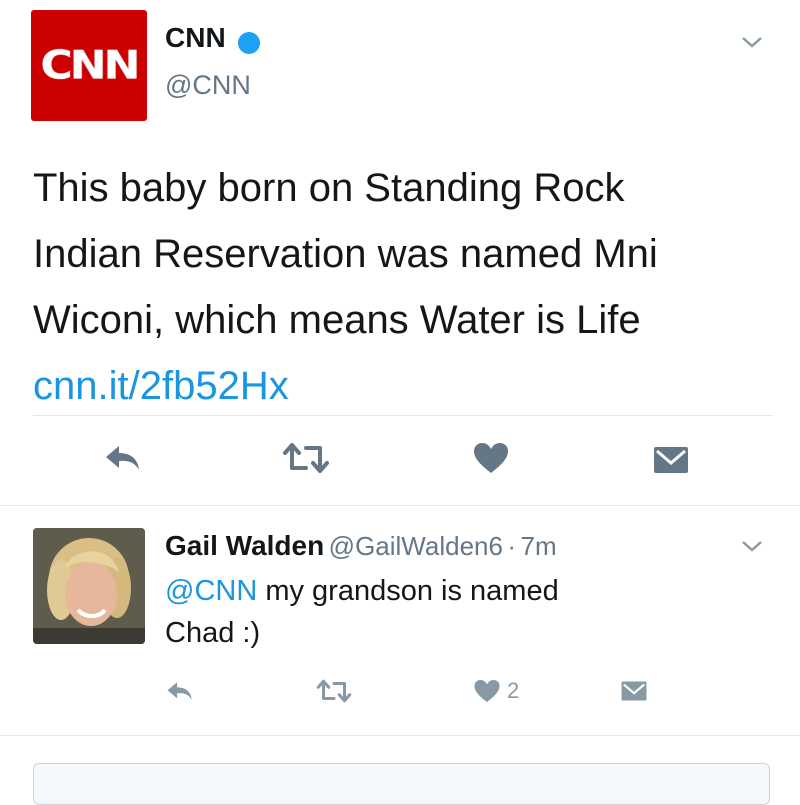 The image size is (800, 805). I want to click on verified-badge-icon, so click(249, 42).